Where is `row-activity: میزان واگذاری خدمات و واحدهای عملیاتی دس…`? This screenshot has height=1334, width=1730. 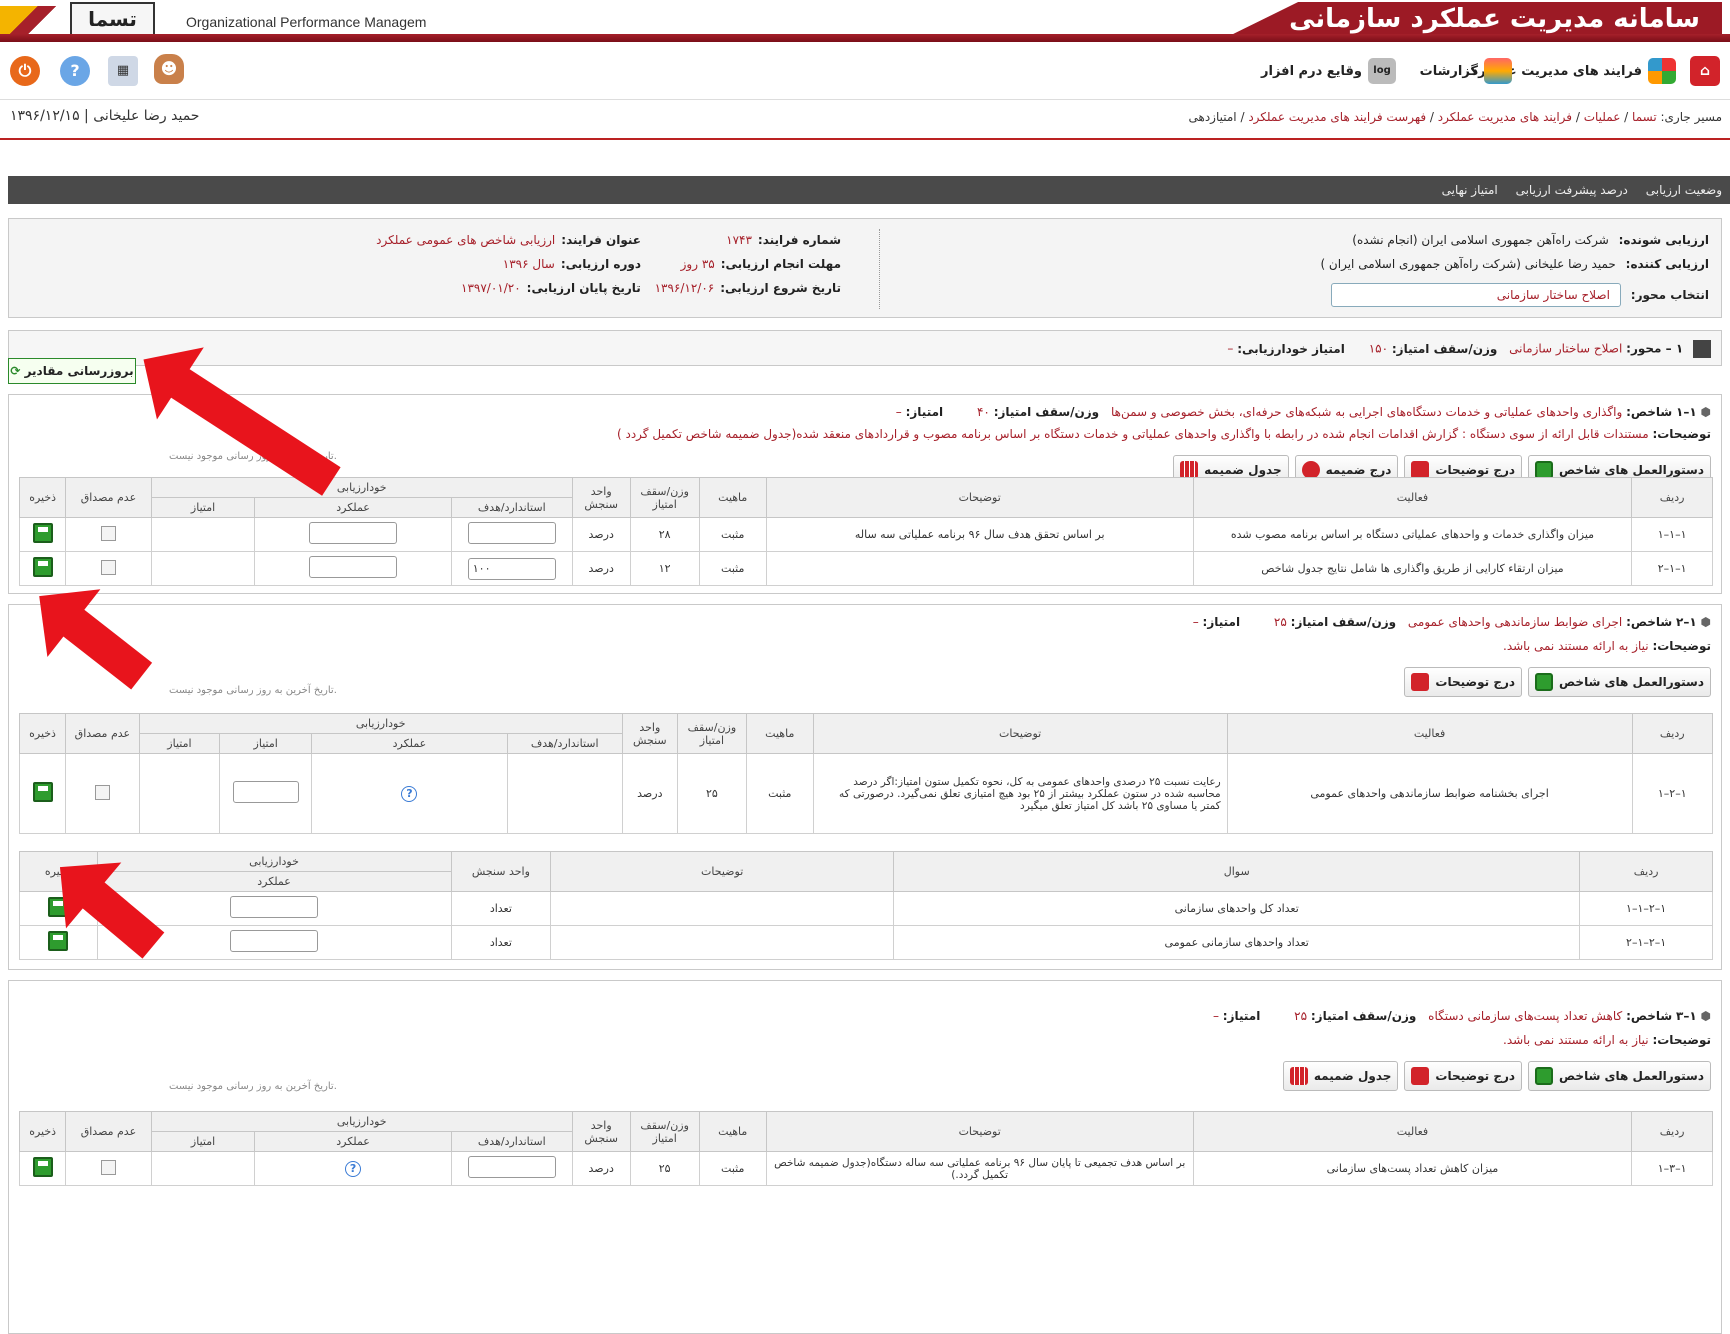 row-activity: میزان واگذاری خدمات و واحدهای عملیاتی دس… is located at coordinates (1412, 534).